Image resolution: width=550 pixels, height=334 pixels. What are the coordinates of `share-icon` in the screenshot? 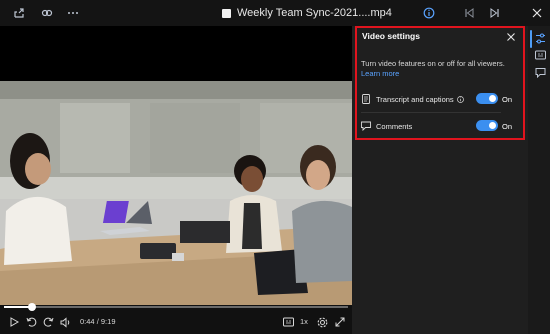 It's located at (19, 13).